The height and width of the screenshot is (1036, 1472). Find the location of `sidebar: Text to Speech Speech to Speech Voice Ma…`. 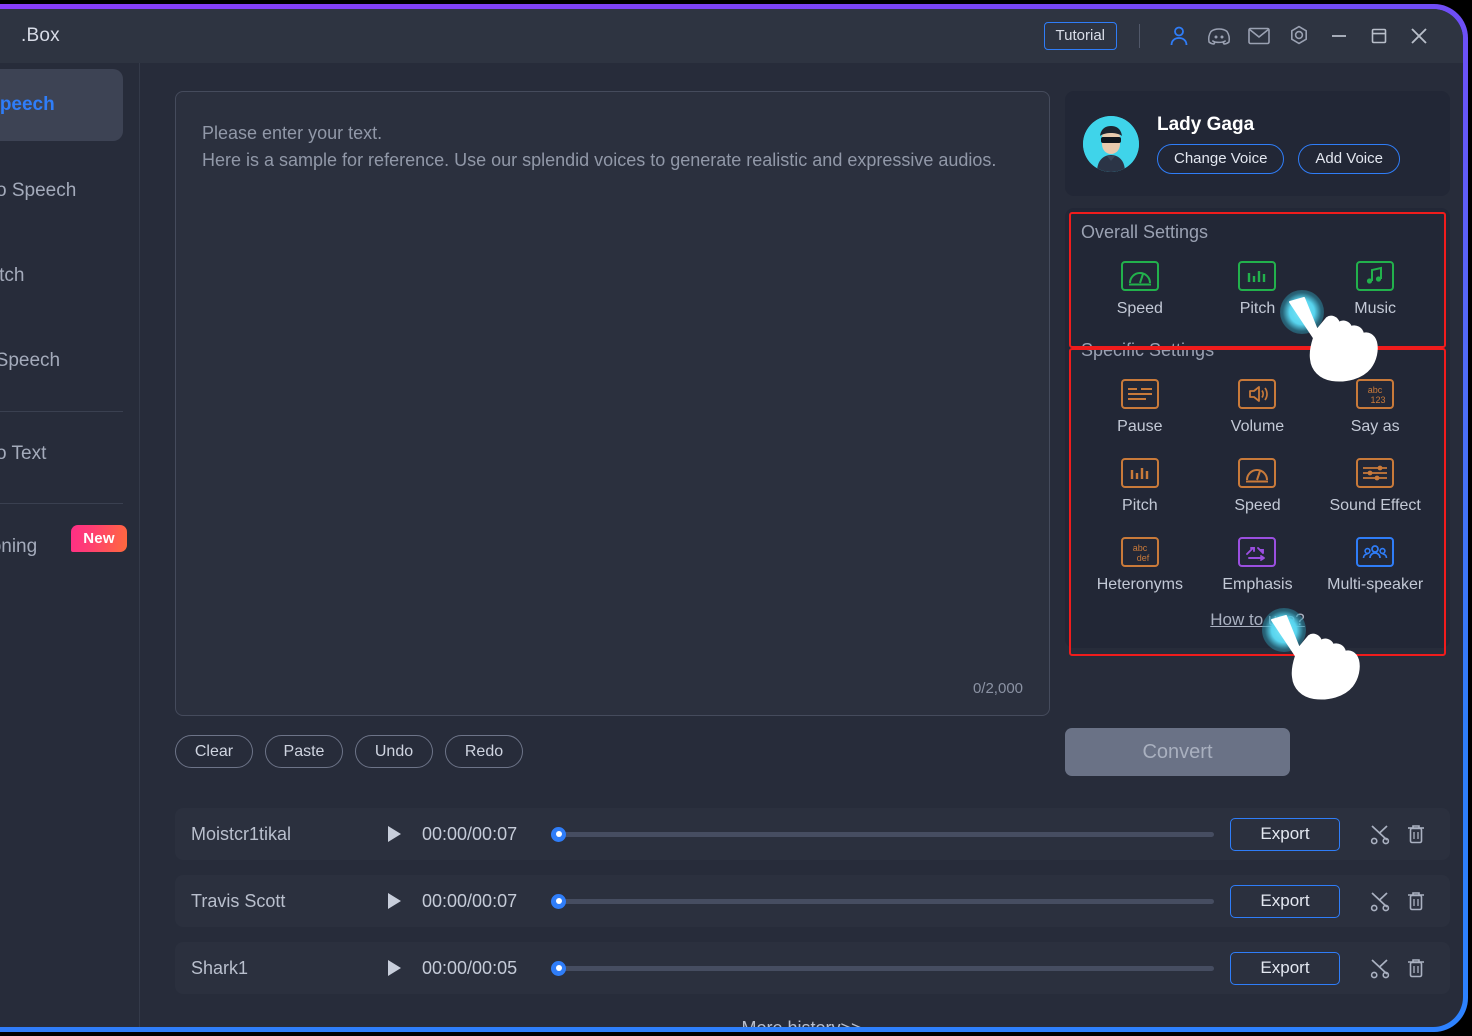

sidebar: Text to Speech Speech to Speech Voice Ma… is located at coordinates (70, 545).